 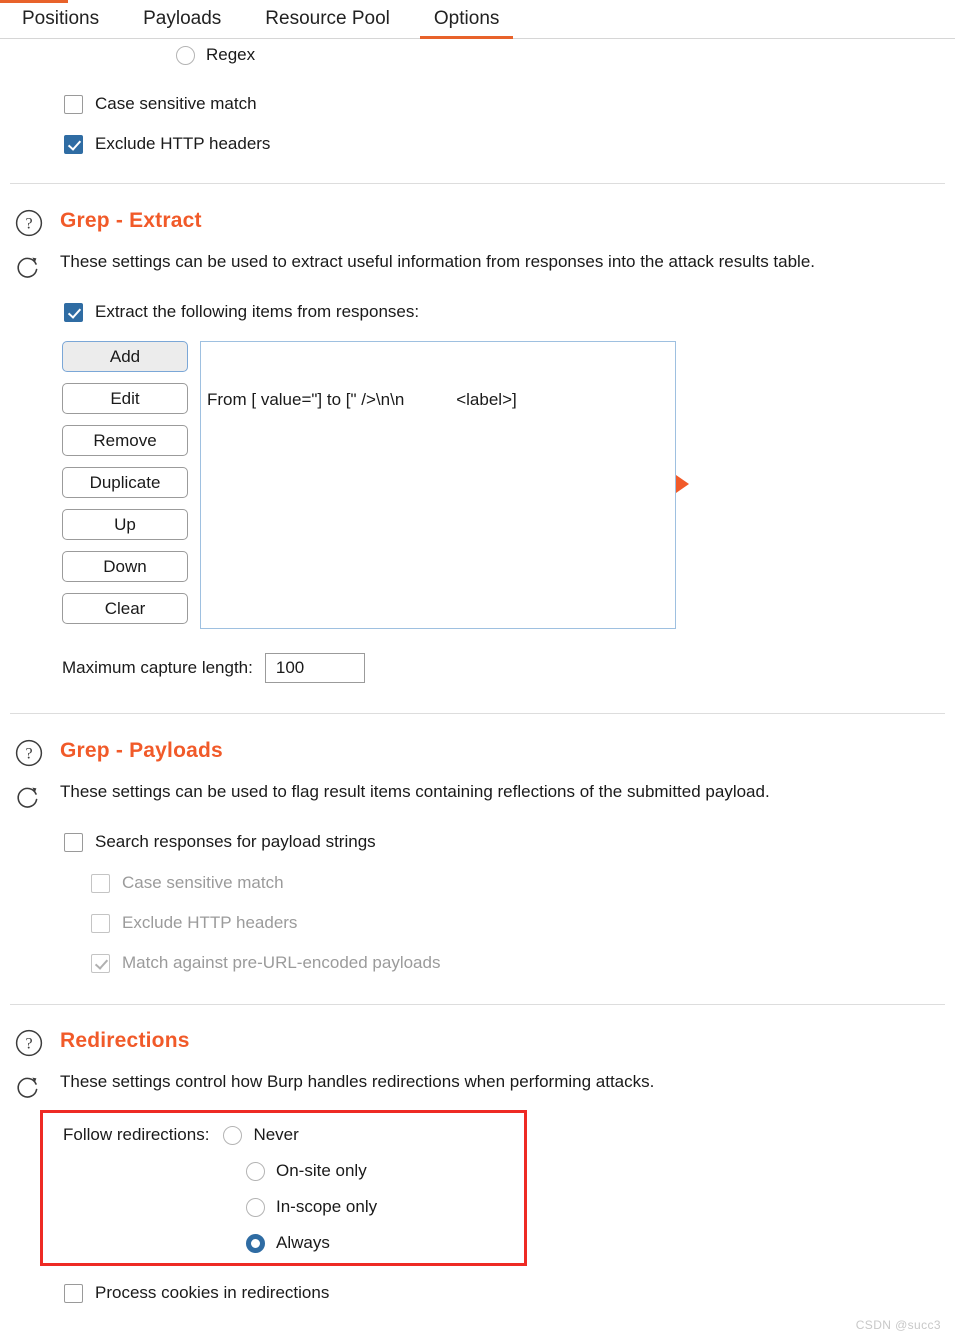 I want to click on search-payload-strings-label: Search responses for payload strings, so click(x=235, y=841).